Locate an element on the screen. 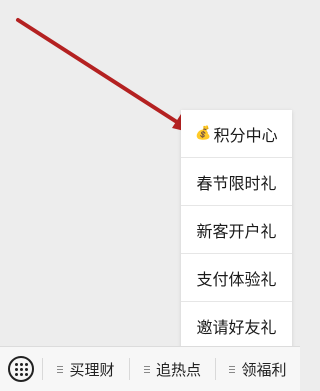 The width and height of the screenshot is (320, 391). menu-tab-label: 追热点 is located at coordinates (178, 369).